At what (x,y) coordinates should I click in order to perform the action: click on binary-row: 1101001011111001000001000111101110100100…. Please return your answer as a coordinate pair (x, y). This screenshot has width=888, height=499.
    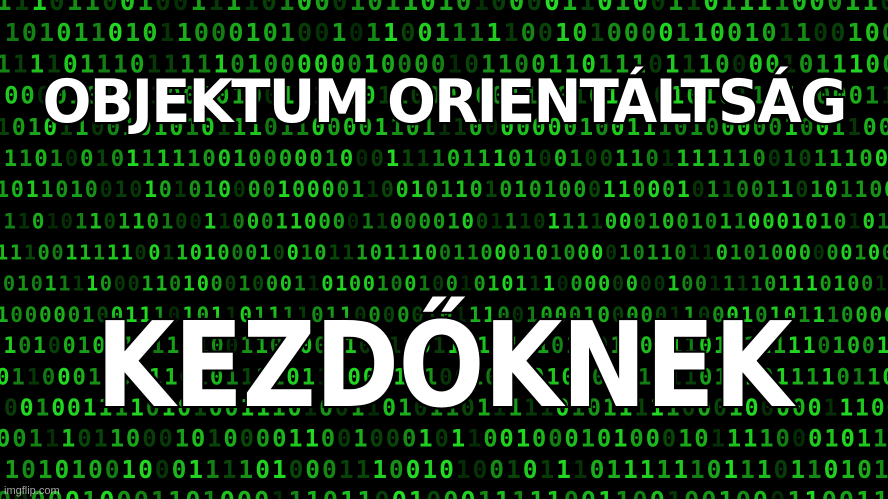
    Looking at the image, I should click on (446, 159).